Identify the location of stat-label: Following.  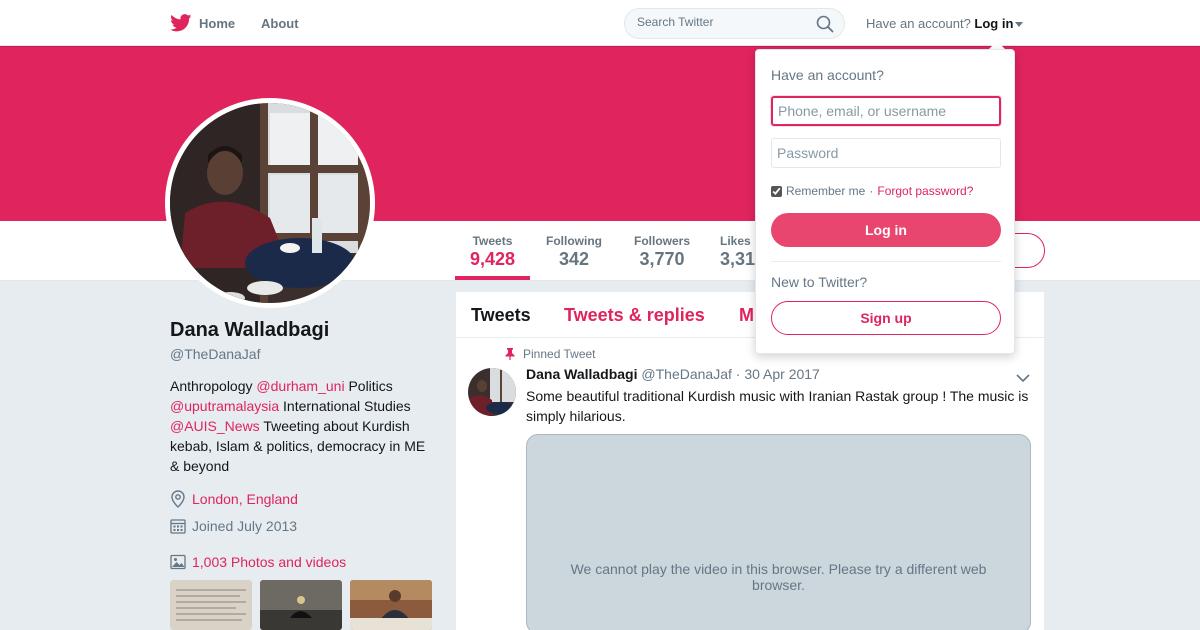
(574, 241).